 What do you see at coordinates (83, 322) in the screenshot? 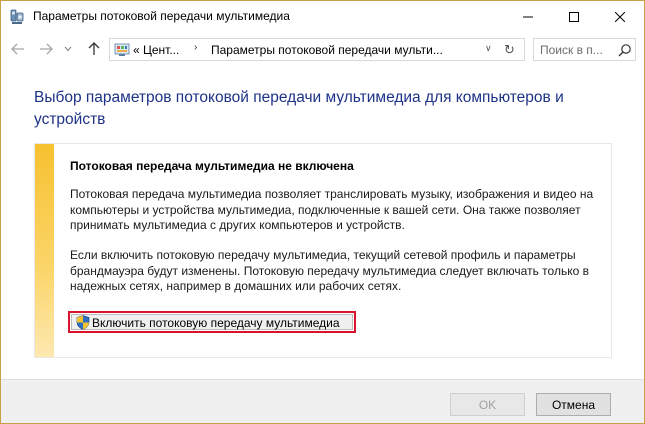
I see `uac-shield-icon` at bounding box center [83, 322].